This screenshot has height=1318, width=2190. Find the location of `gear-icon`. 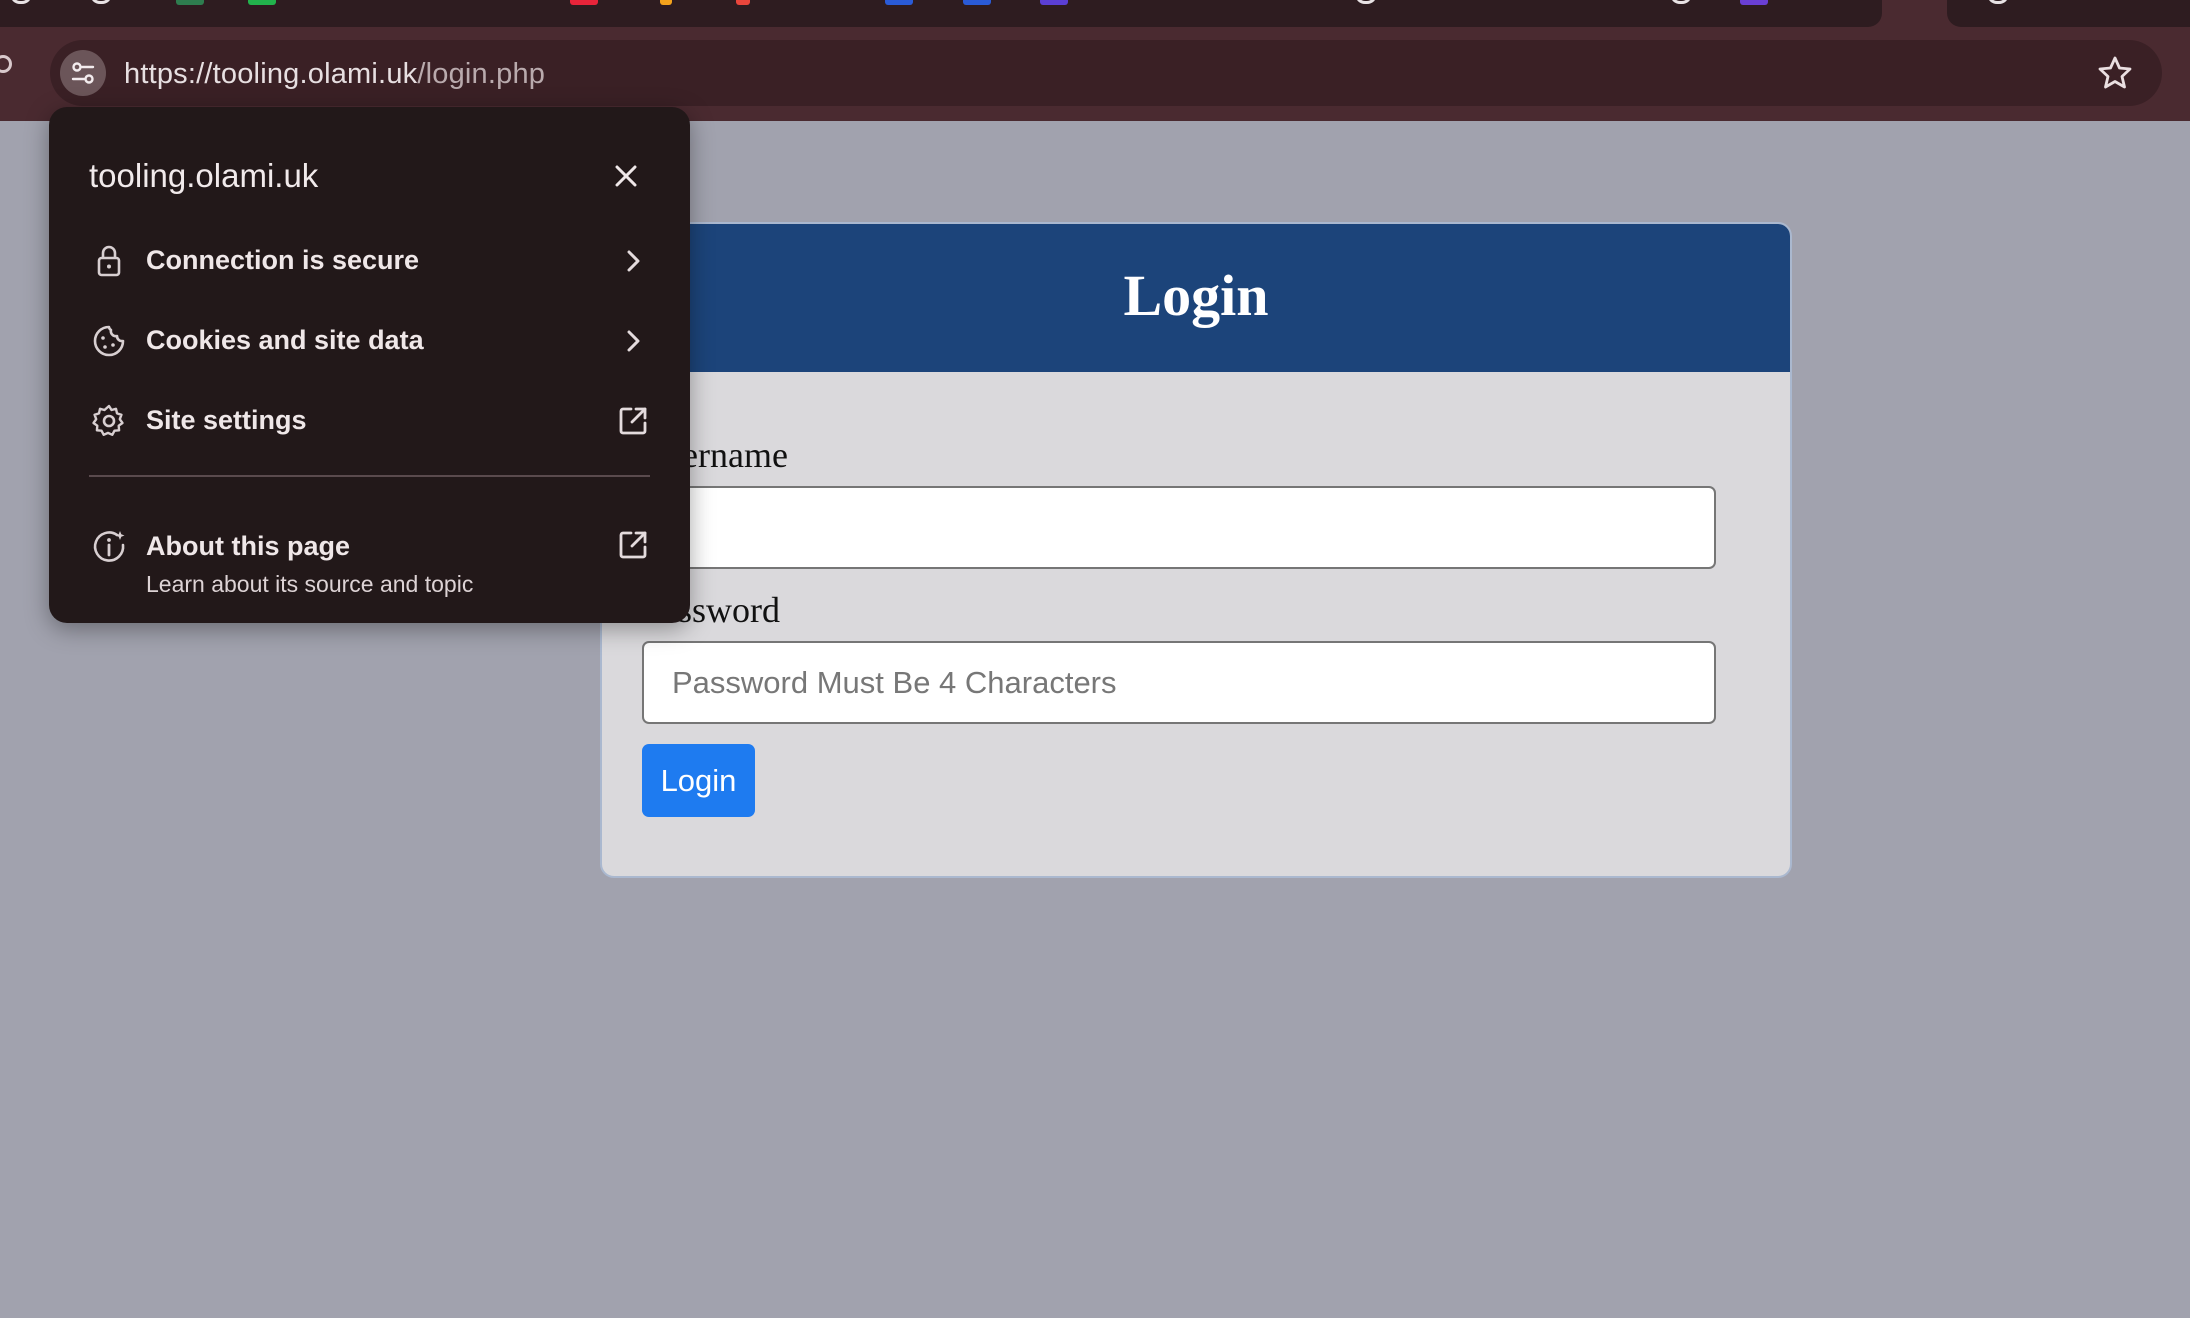

gear-icon is located at coordinates (108, 420).